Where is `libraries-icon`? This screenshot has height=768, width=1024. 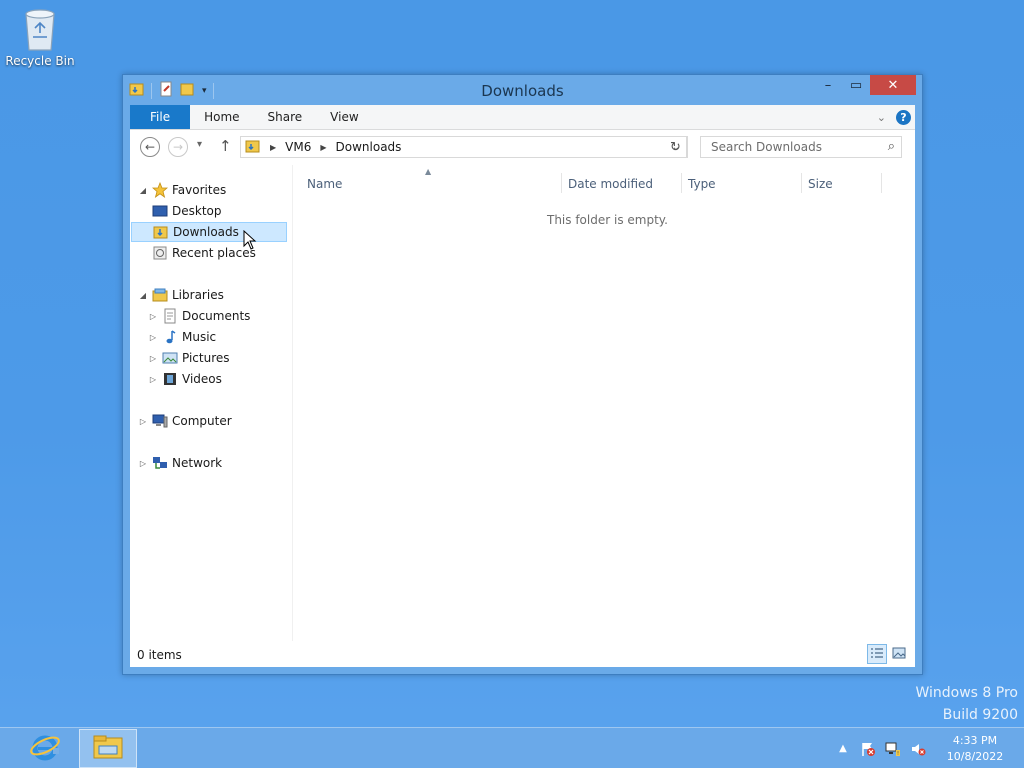
libraries-icon is located at coordinates (160, 295).